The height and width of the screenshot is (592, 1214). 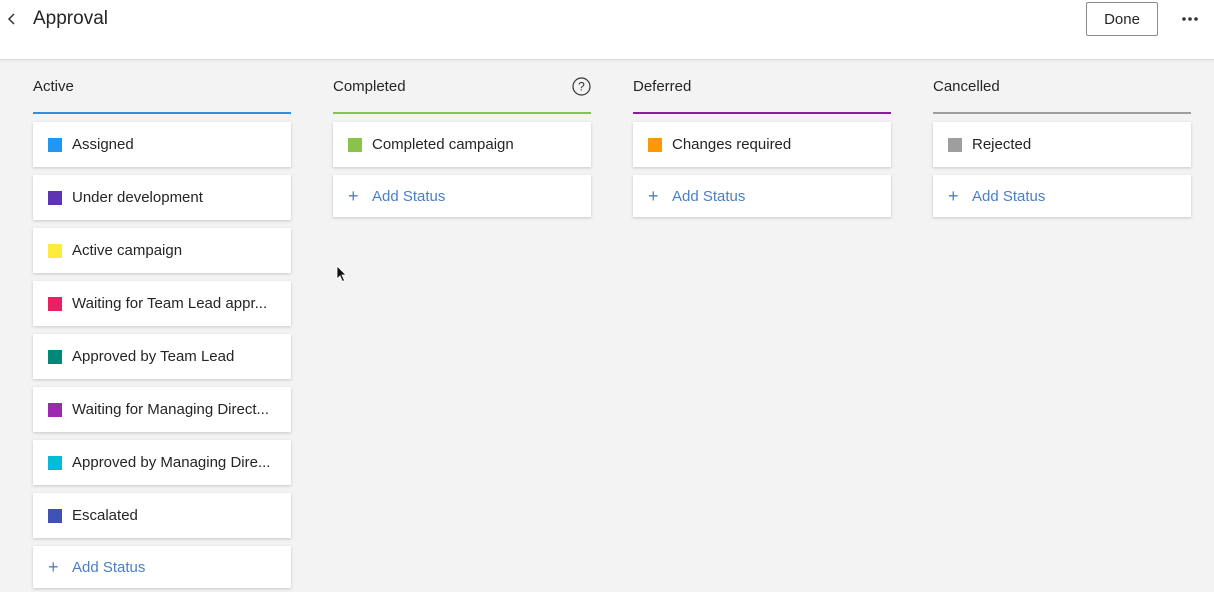 I want to click on column-title: Active, so click(x=53, y=86).